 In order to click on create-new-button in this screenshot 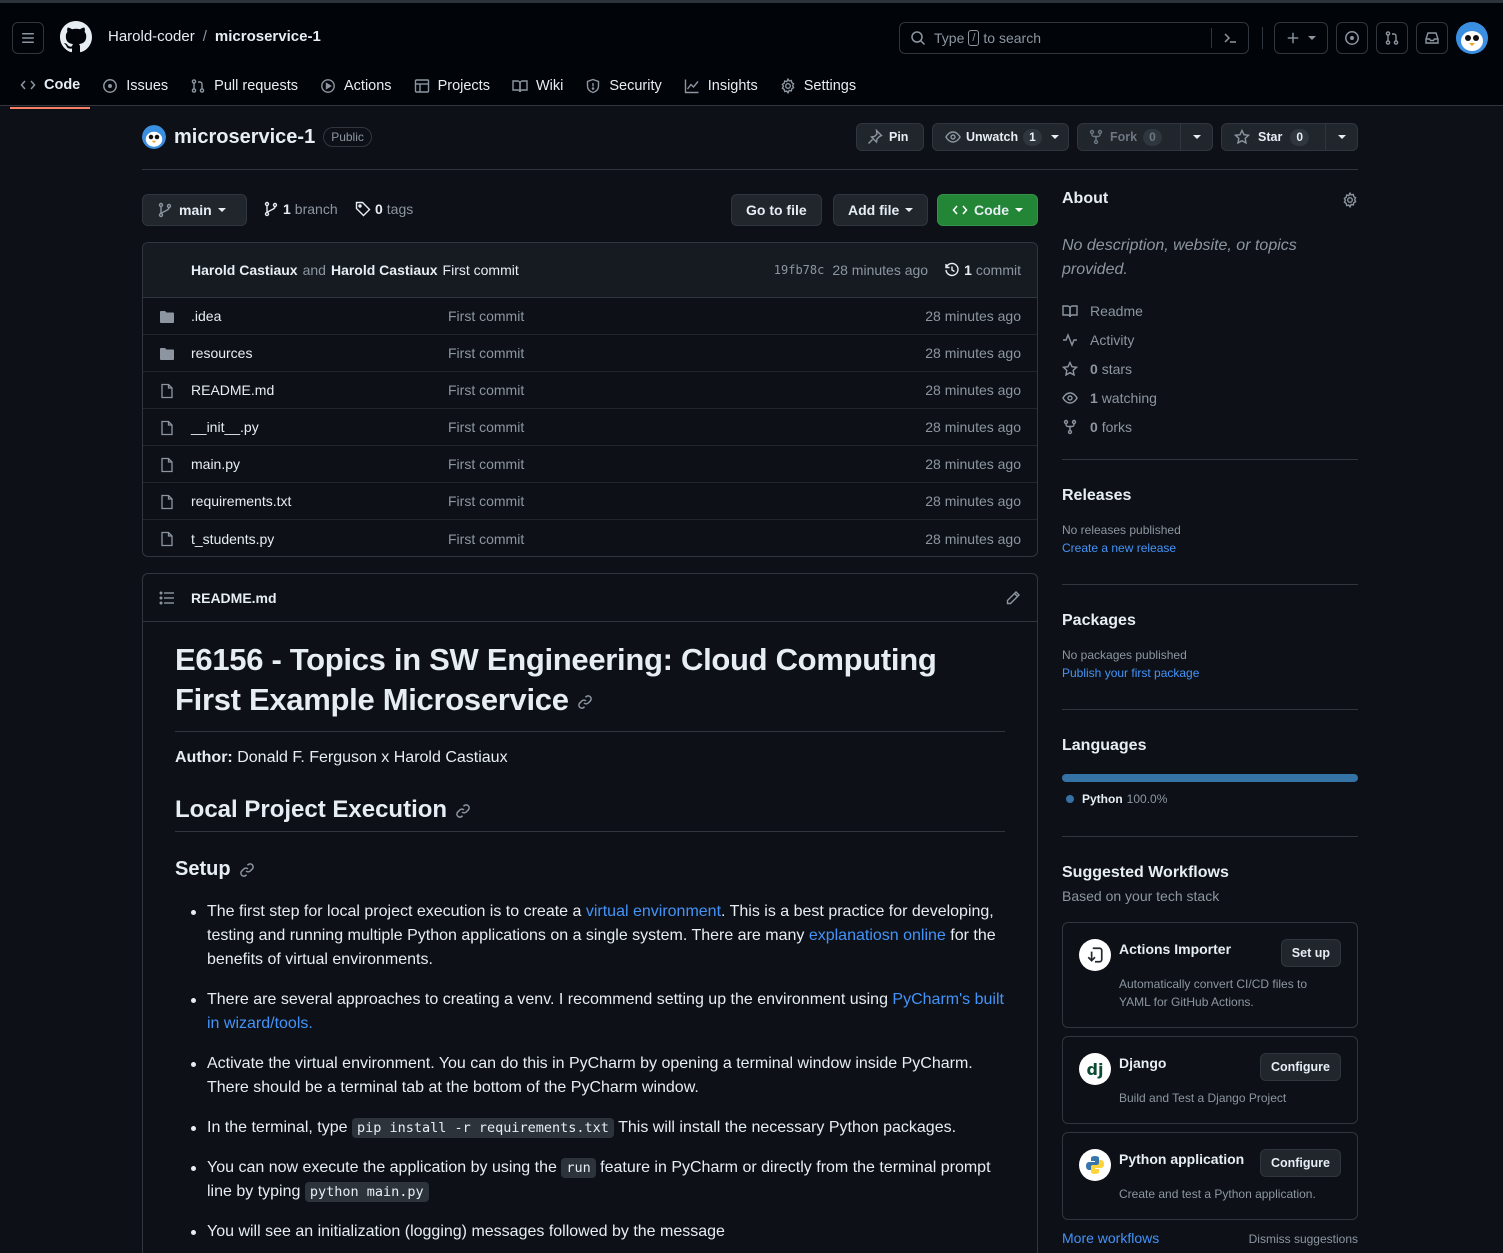, I will do `click(1301, 38)`.